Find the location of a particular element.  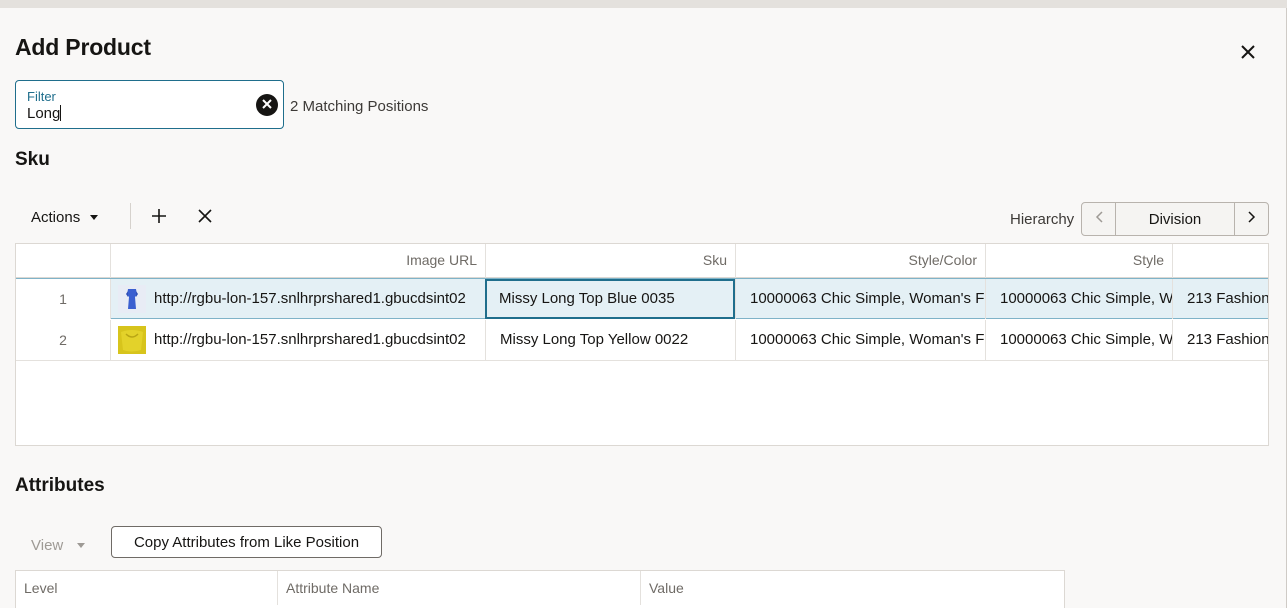

column-header-level: Level is located at coordinates (146, 588).